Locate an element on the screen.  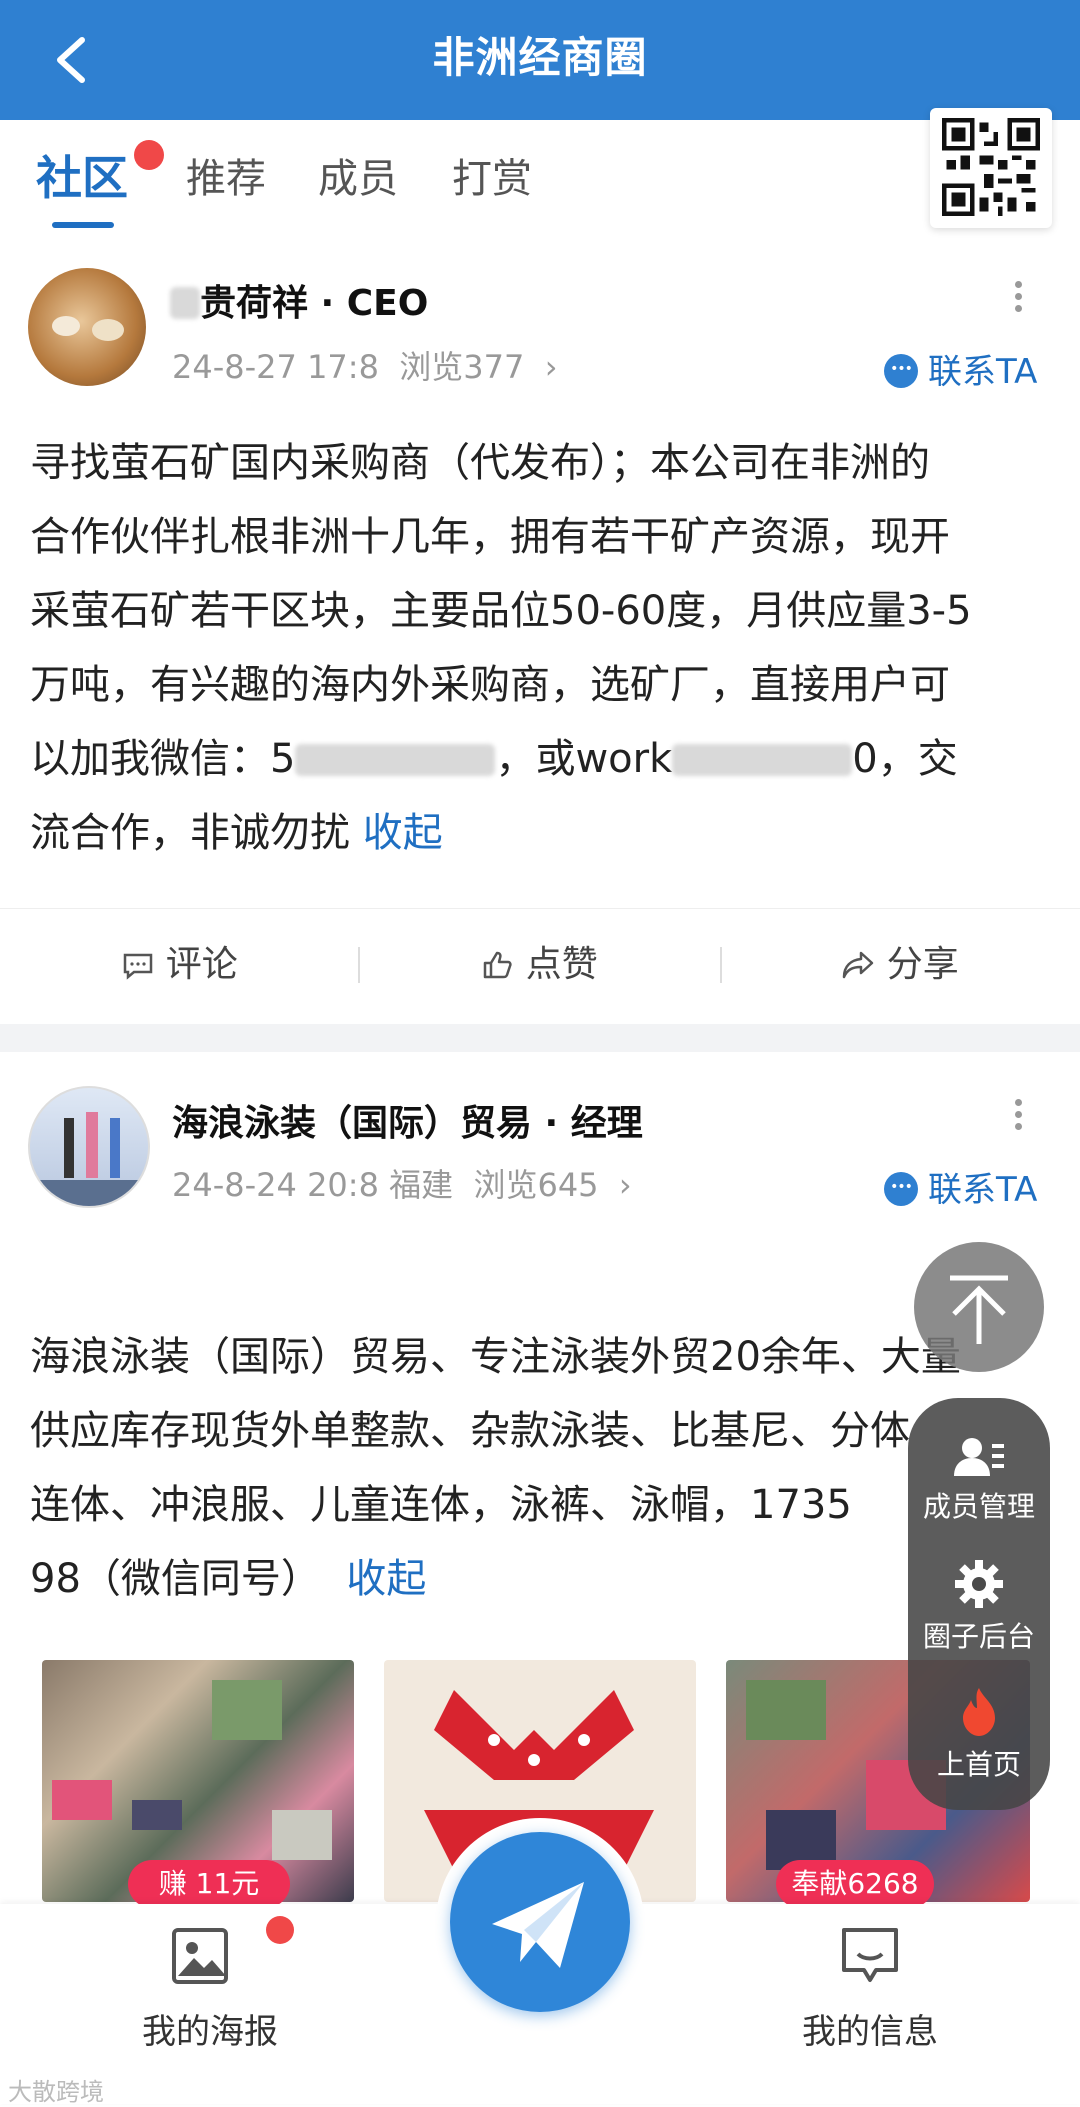
view-count: 浏览377 is located at coordinates (462, 367).